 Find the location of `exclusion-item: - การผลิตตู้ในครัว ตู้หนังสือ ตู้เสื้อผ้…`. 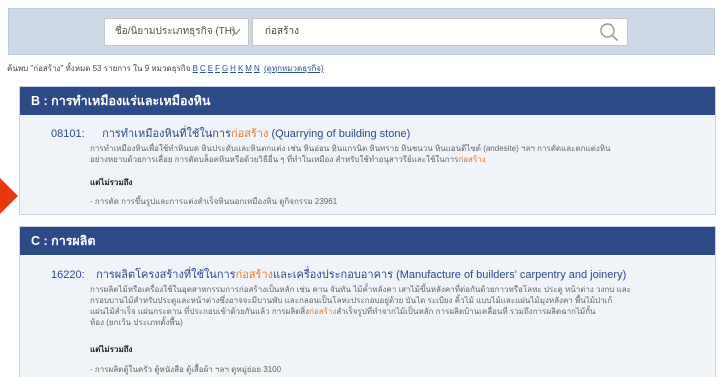

exclusion-item: - การผลิตตู้ในครัว ตู้หนังสือ ตู้เสื้อผ้… is located at coordinates (186, 369).